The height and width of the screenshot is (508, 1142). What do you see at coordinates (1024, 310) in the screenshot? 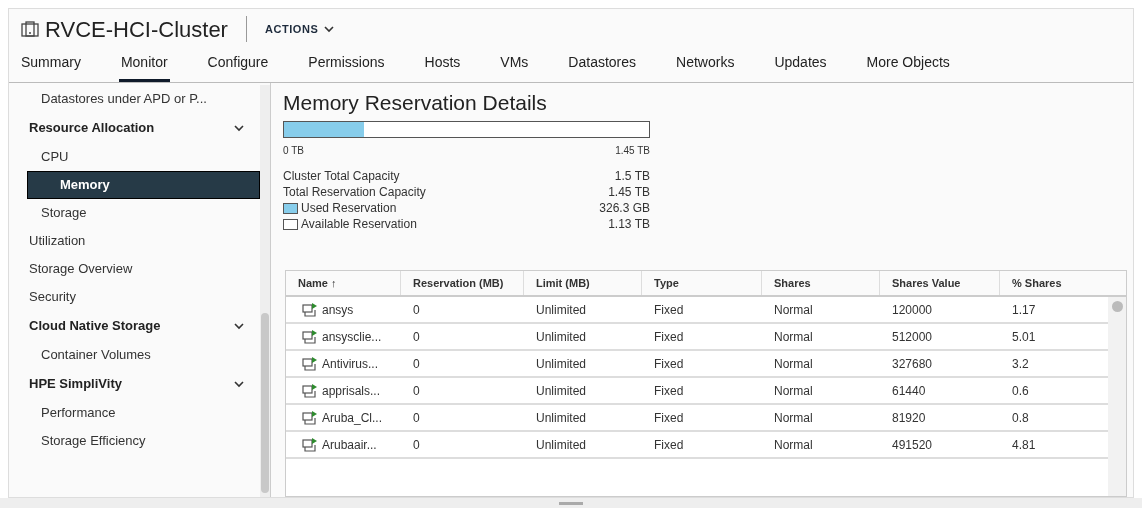
I see `table-cell-text: 1.17` at bounding box center [1024, 310].